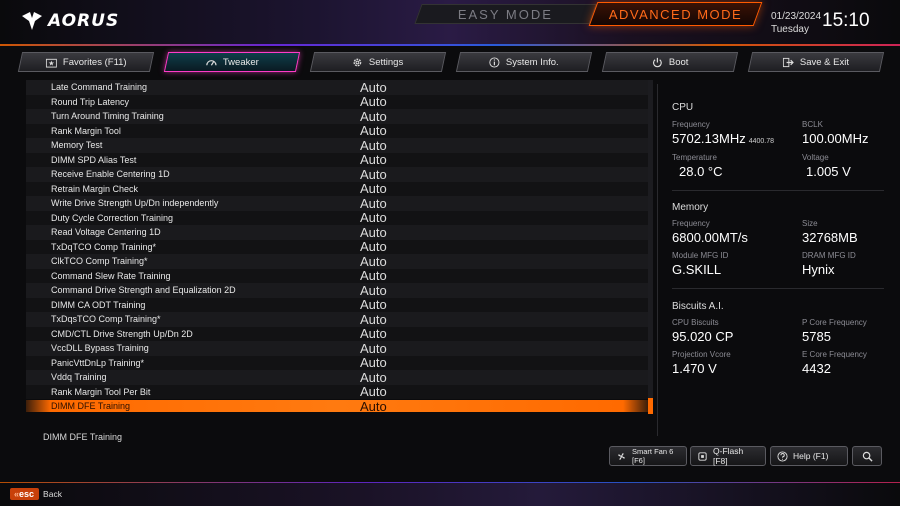 The width and height of the screenshot is (900, 506). I want to click on advanced-mode-tab: ADVANCED MODE, so click(675, 14).